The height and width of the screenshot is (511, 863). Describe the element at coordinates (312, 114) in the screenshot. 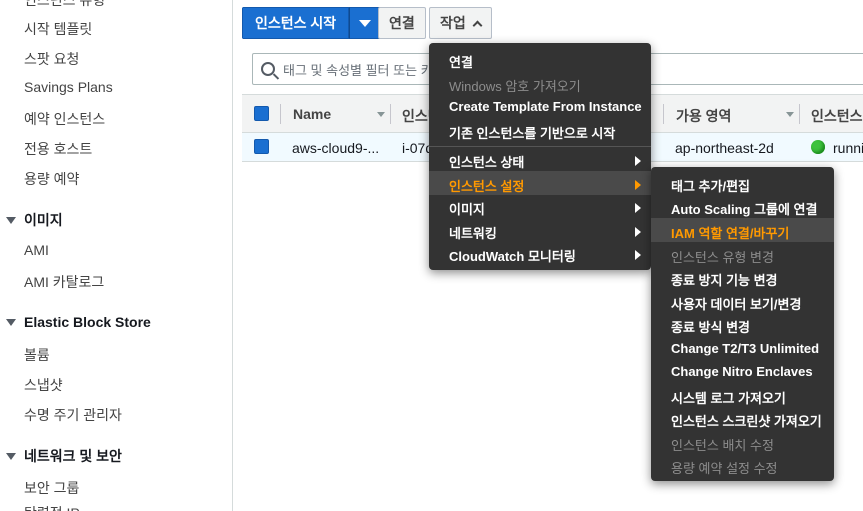

I see `column-header-name: Name` at that location.